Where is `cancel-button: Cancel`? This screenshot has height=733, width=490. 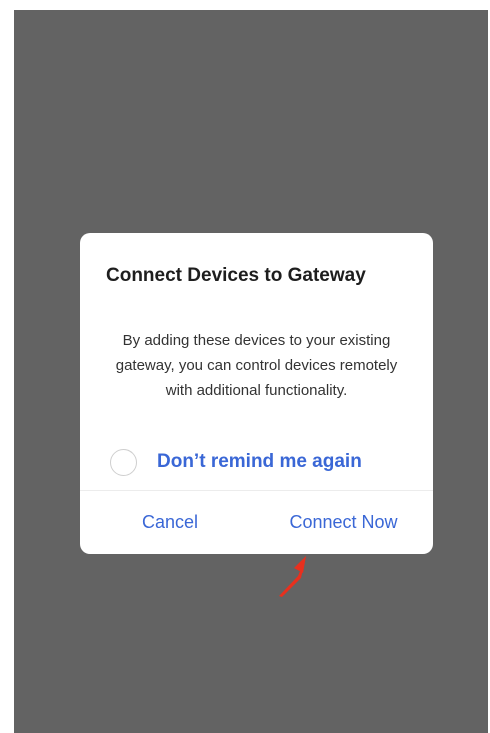 cancel-button: Cancel is located at coordinates (170, 522).